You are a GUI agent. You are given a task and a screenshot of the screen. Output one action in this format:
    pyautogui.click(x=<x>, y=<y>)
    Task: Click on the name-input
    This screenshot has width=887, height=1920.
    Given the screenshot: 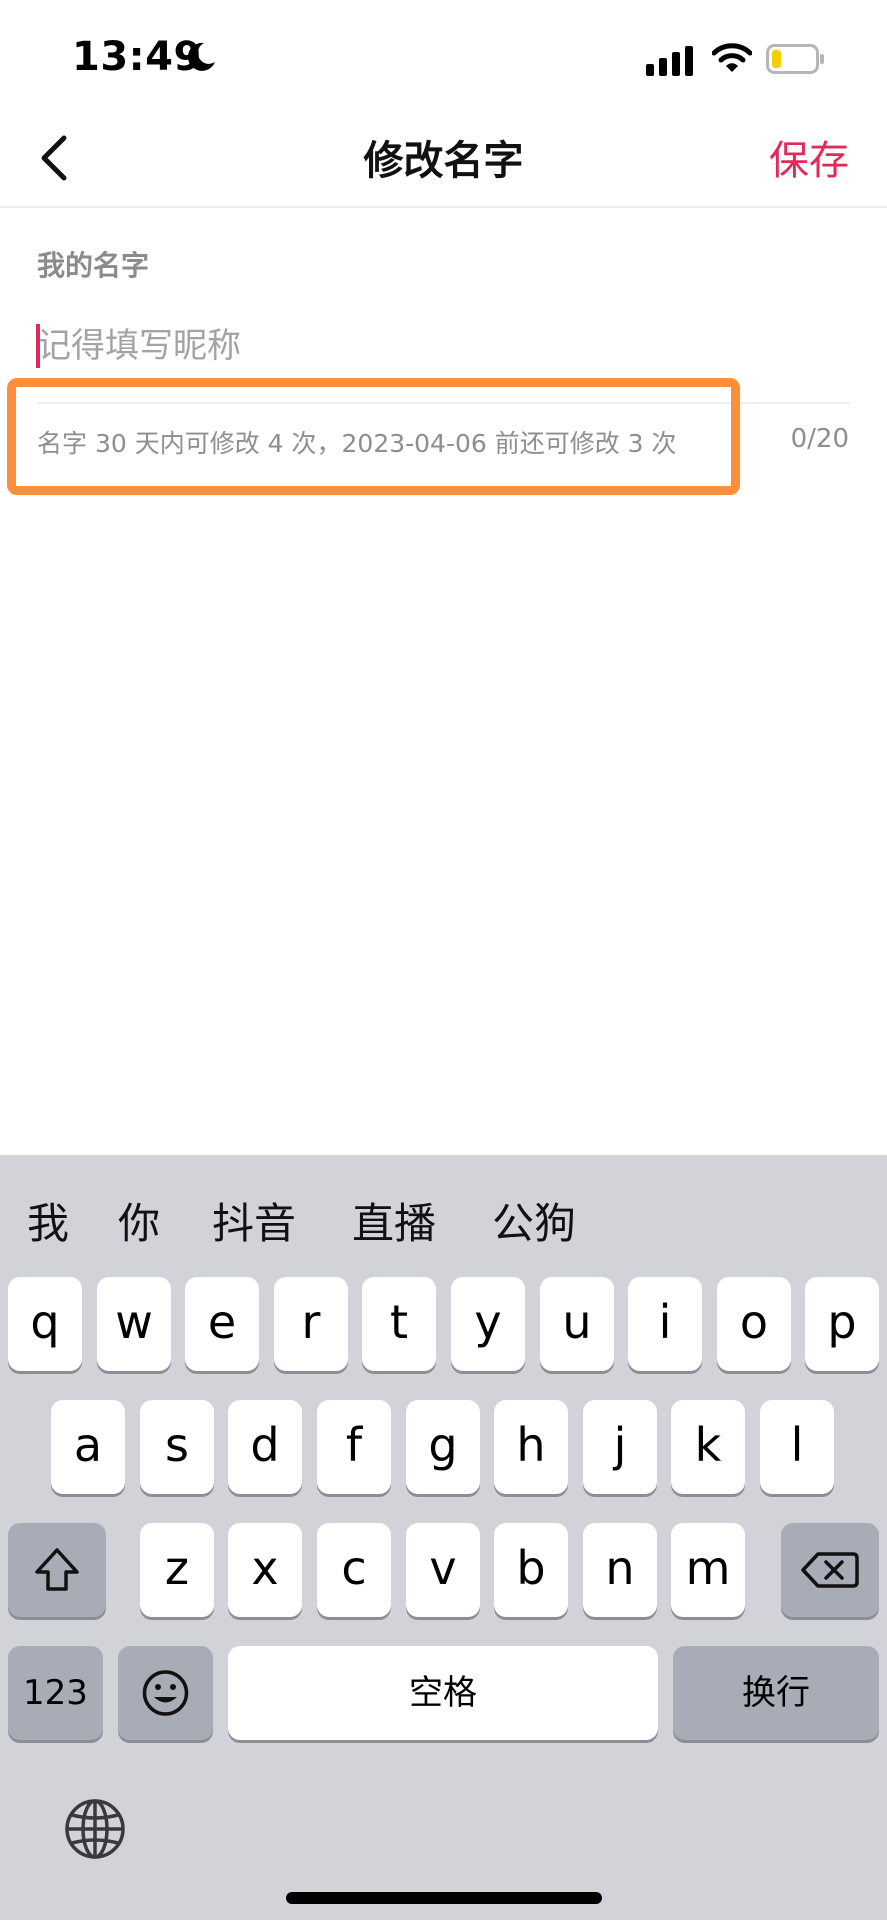 What is the action you would take?
    pyautogui.click(x=437, y=346)
    